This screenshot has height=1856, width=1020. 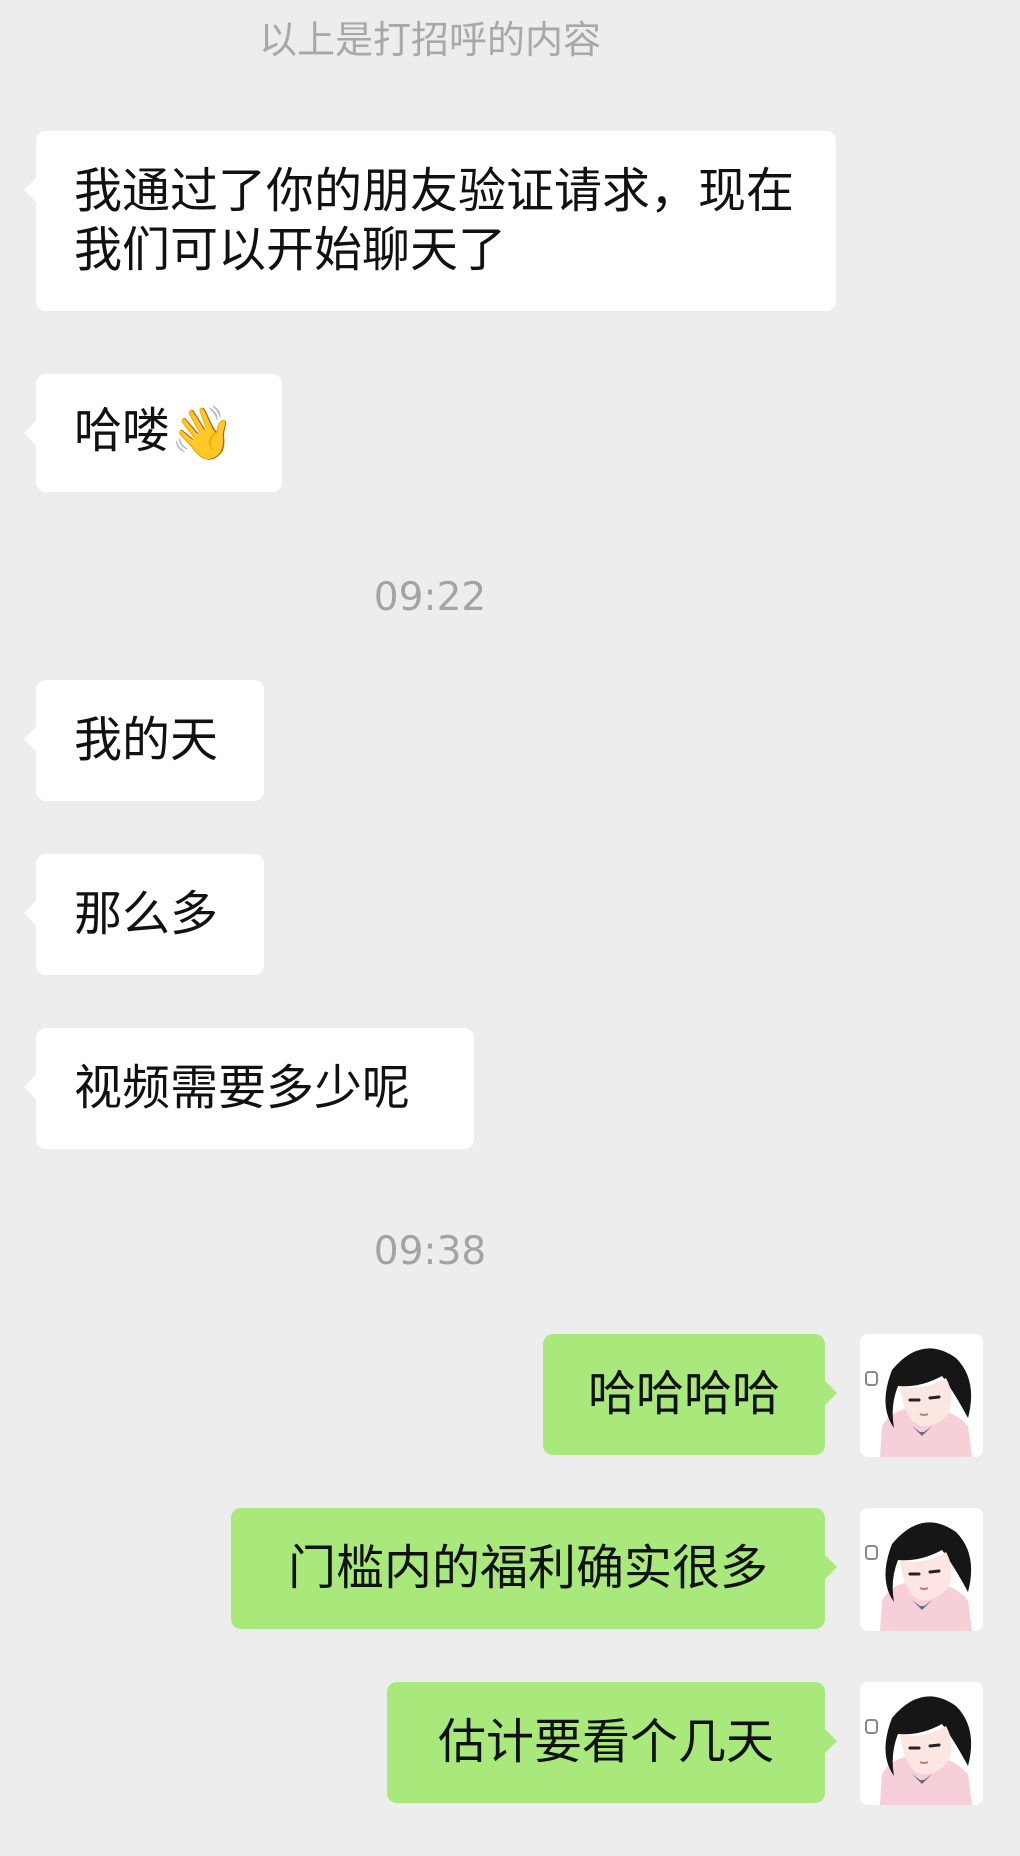 I want to click on message-text: 我通过了你的朋友验证请求，现在我们可以开始聊天了, so click(x=434, y=220).